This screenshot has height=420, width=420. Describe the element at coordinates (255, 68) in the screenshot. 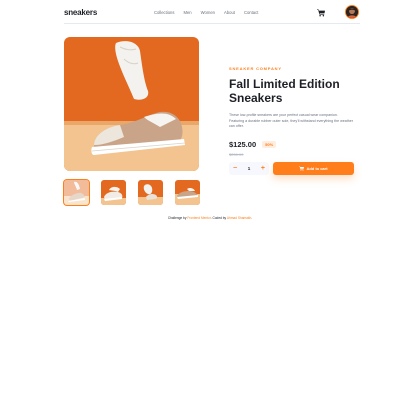

I see `company-name: SNEAKER COMPANY` at that location.